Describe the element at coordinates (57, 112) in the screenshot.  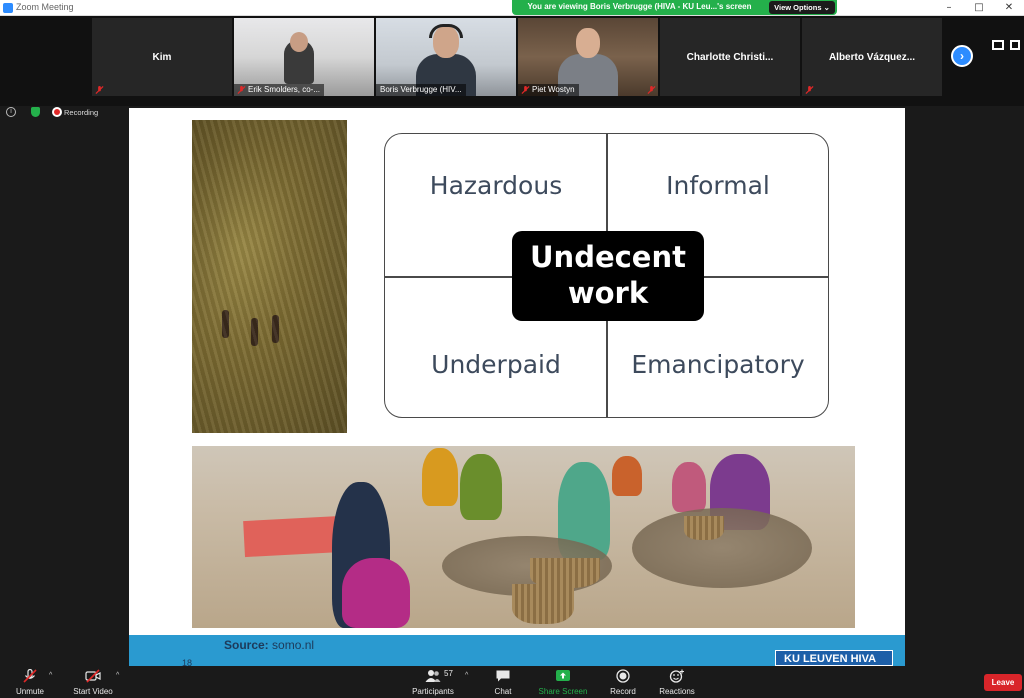
I see `recording-icon` at that location.